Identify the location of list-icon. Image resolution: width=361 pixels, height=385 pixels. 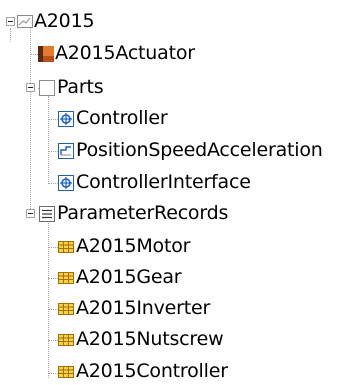
(47, 214).